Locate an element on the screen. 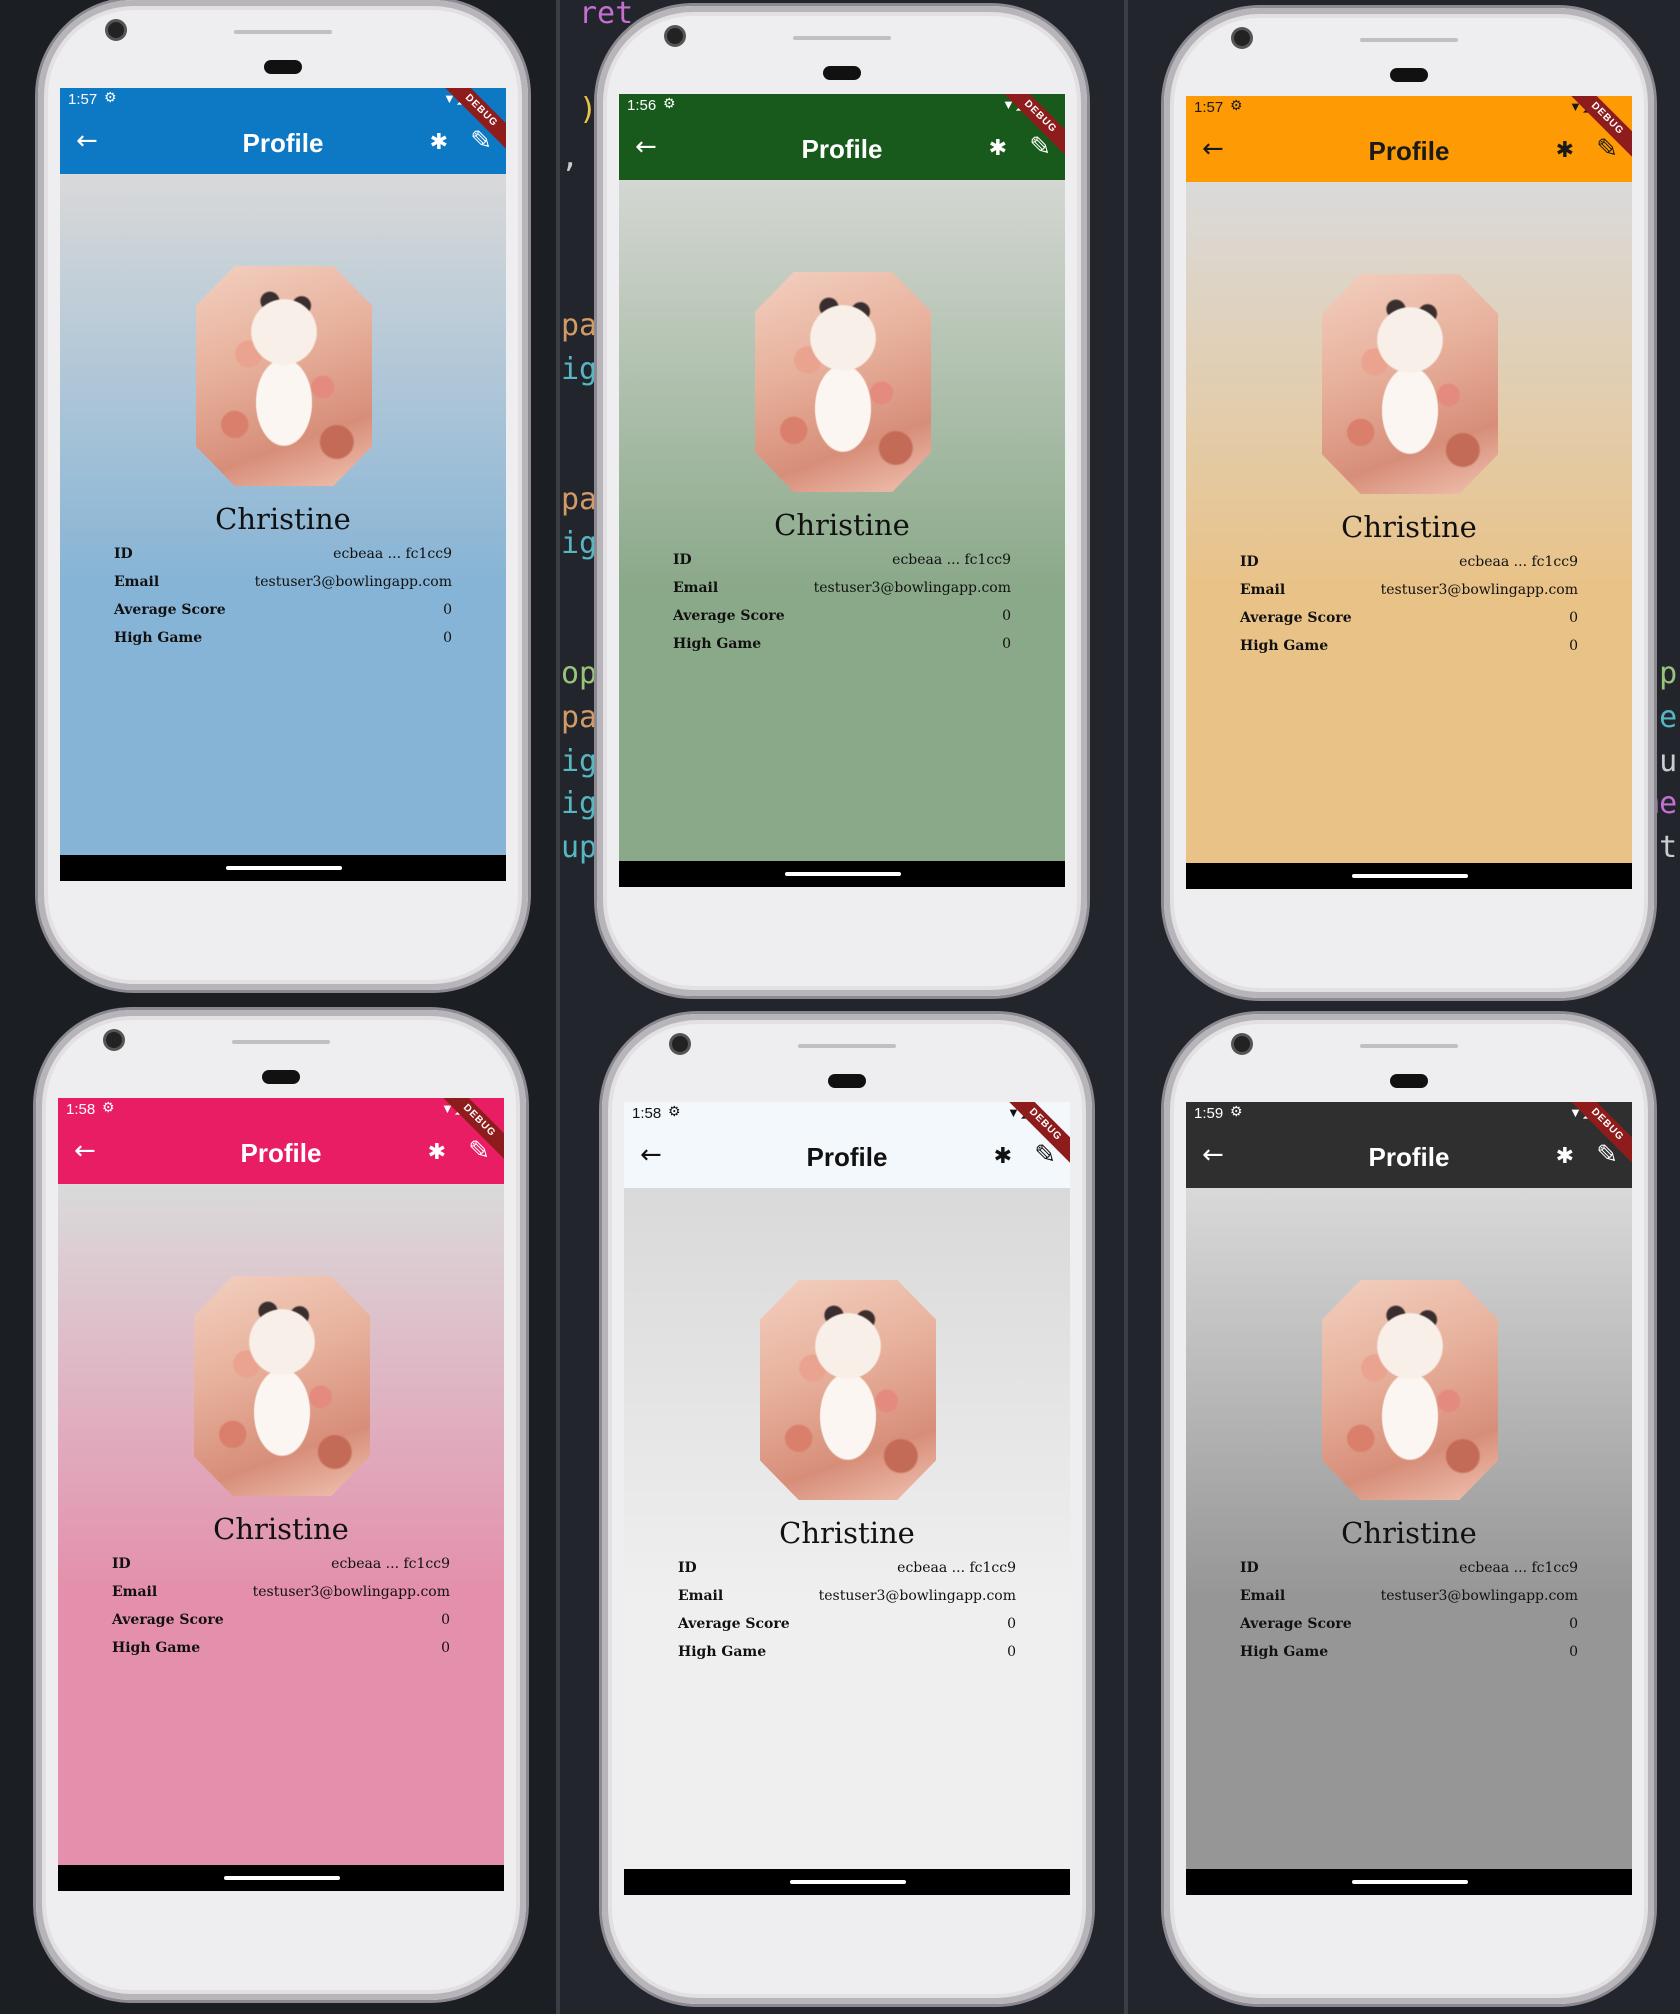  status-time: 1:59 is located at coordinates (1209, 1113).